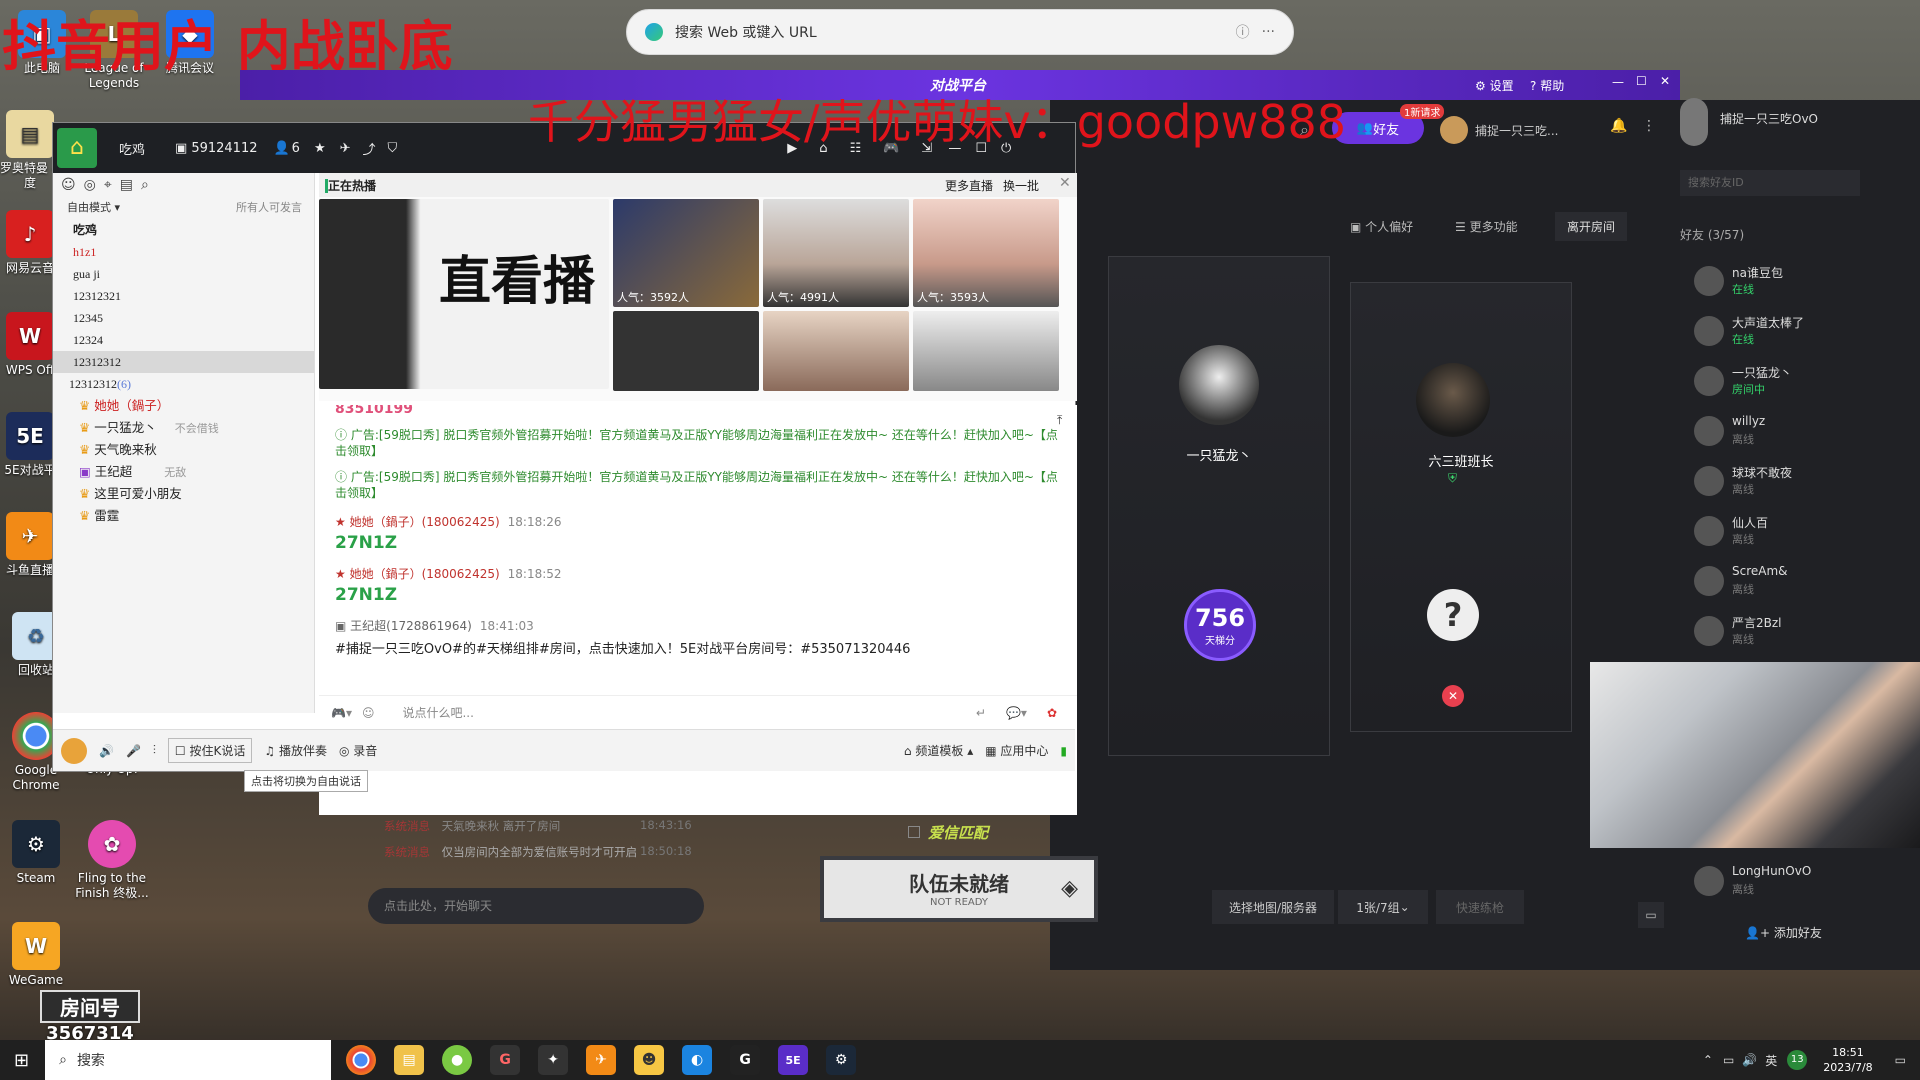  I want to click on app-icon: ●, so click(457, 1060).